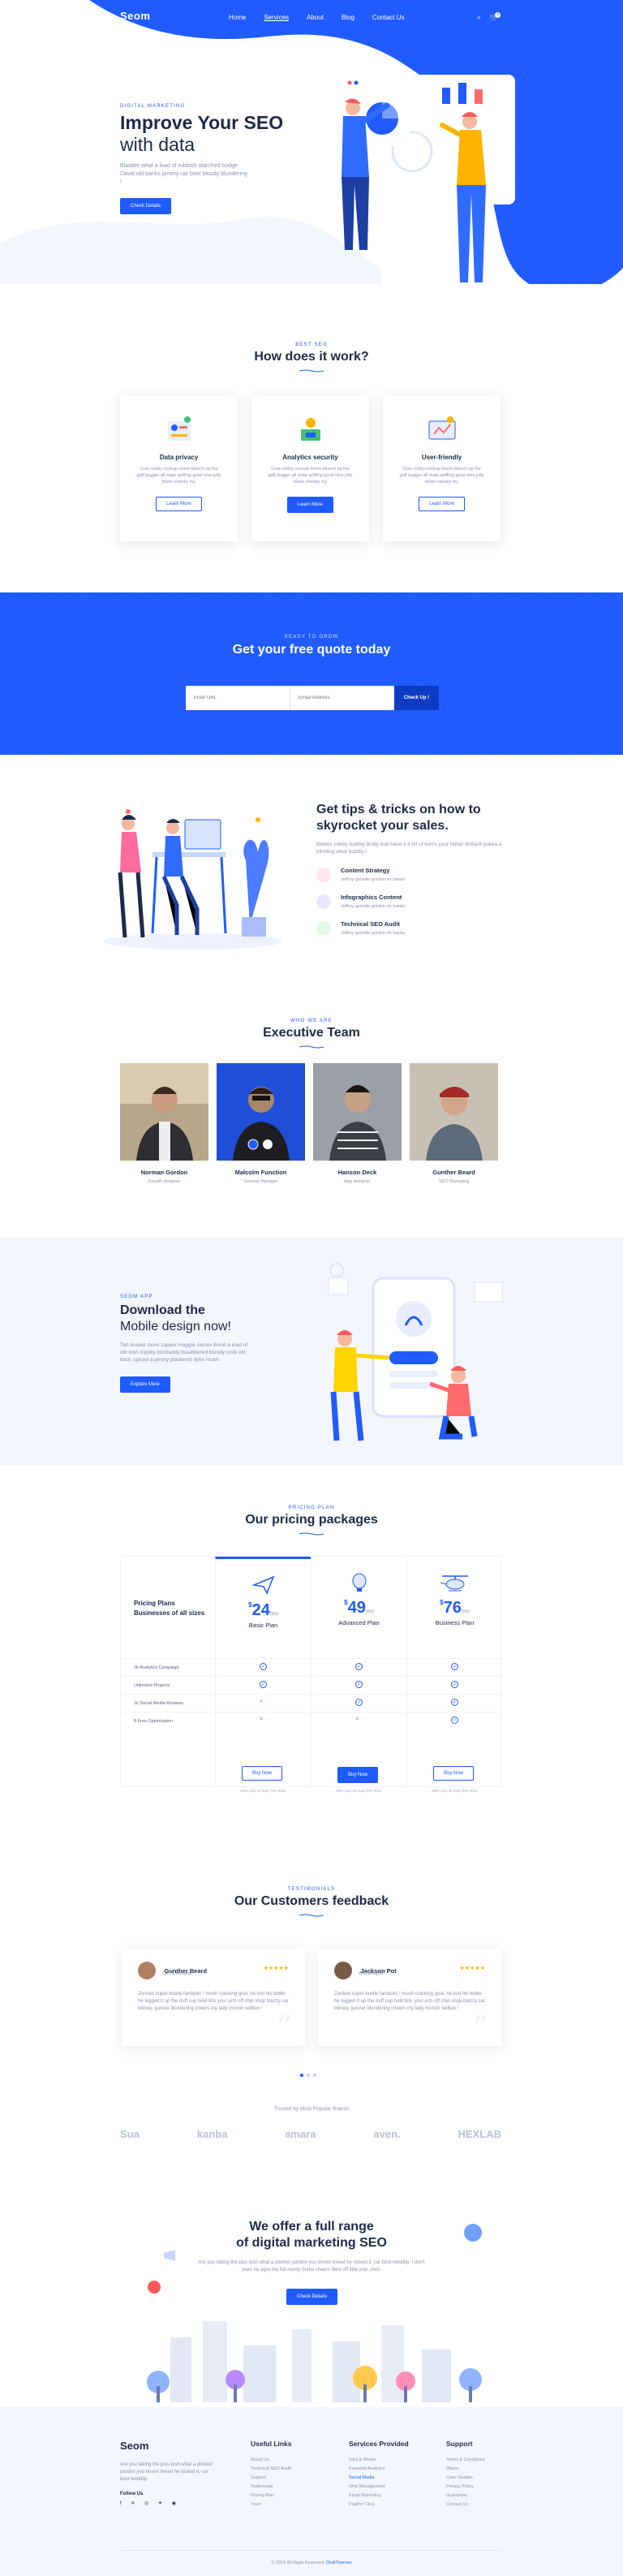 This screenshot has height=2576, width=623. Describe the element at coordinates (311, 1034) in the screenshot. I see `team-section-head: WHO WE ARE Executive Team` at that location.